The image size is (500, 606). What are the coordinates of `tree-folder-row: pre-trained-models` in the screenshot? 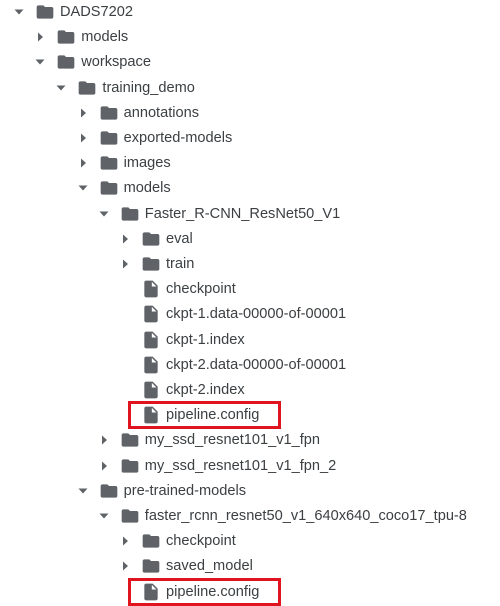 It's located at (250, 491).